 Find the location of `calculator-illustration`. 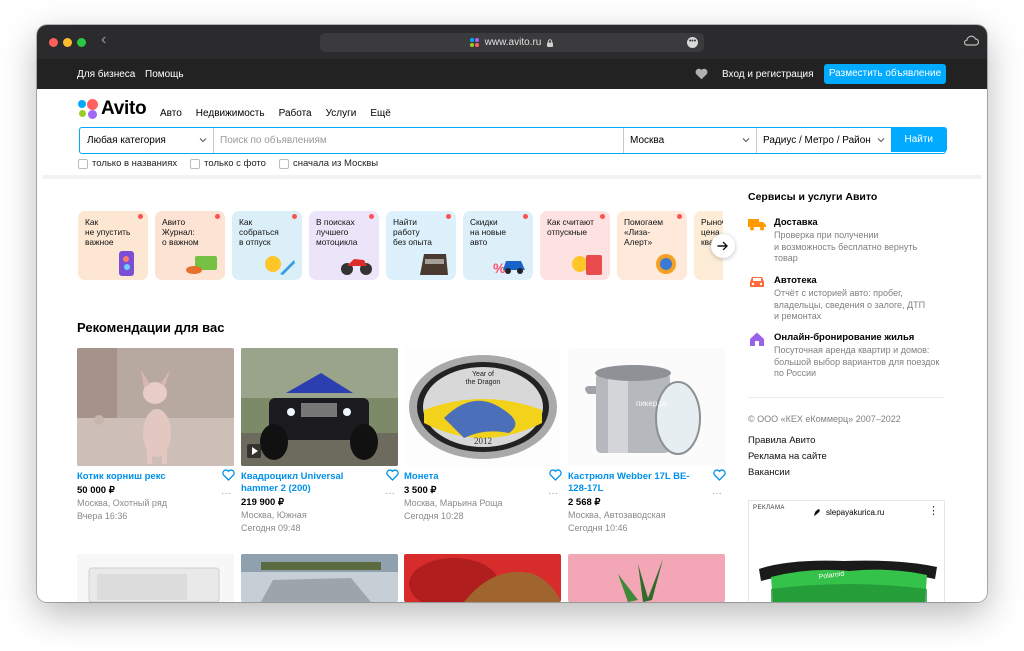

calculator-illustration is located at coordinates (587, 265).